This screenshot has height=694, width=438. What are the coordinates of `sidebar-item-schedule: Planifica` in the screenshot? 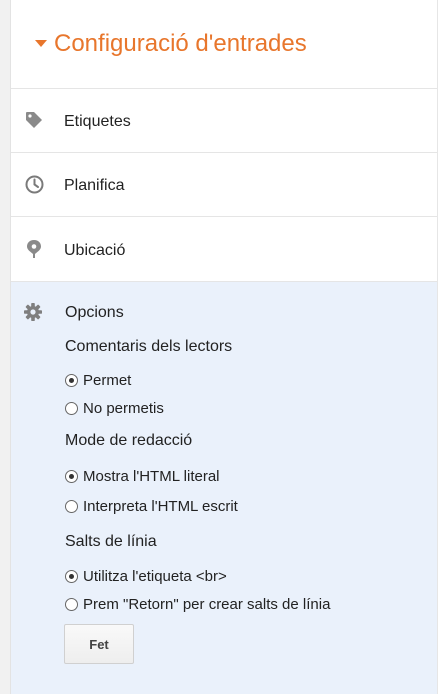 It's located at (224, 185).